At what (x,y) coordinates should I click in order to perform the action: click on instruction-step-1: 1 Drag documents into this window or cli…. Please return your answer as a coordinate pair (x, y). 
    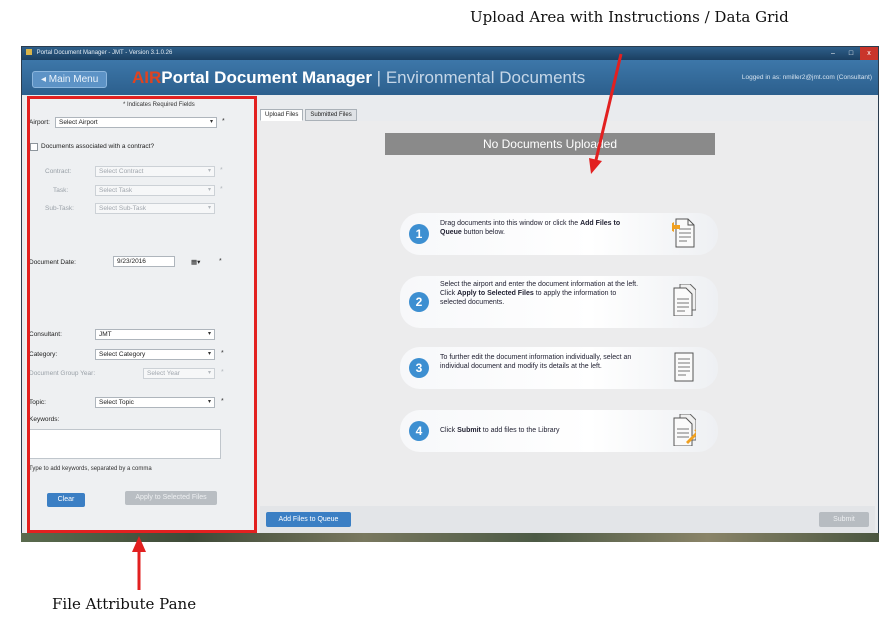
    Looking at the image, I should click on (559, 234).